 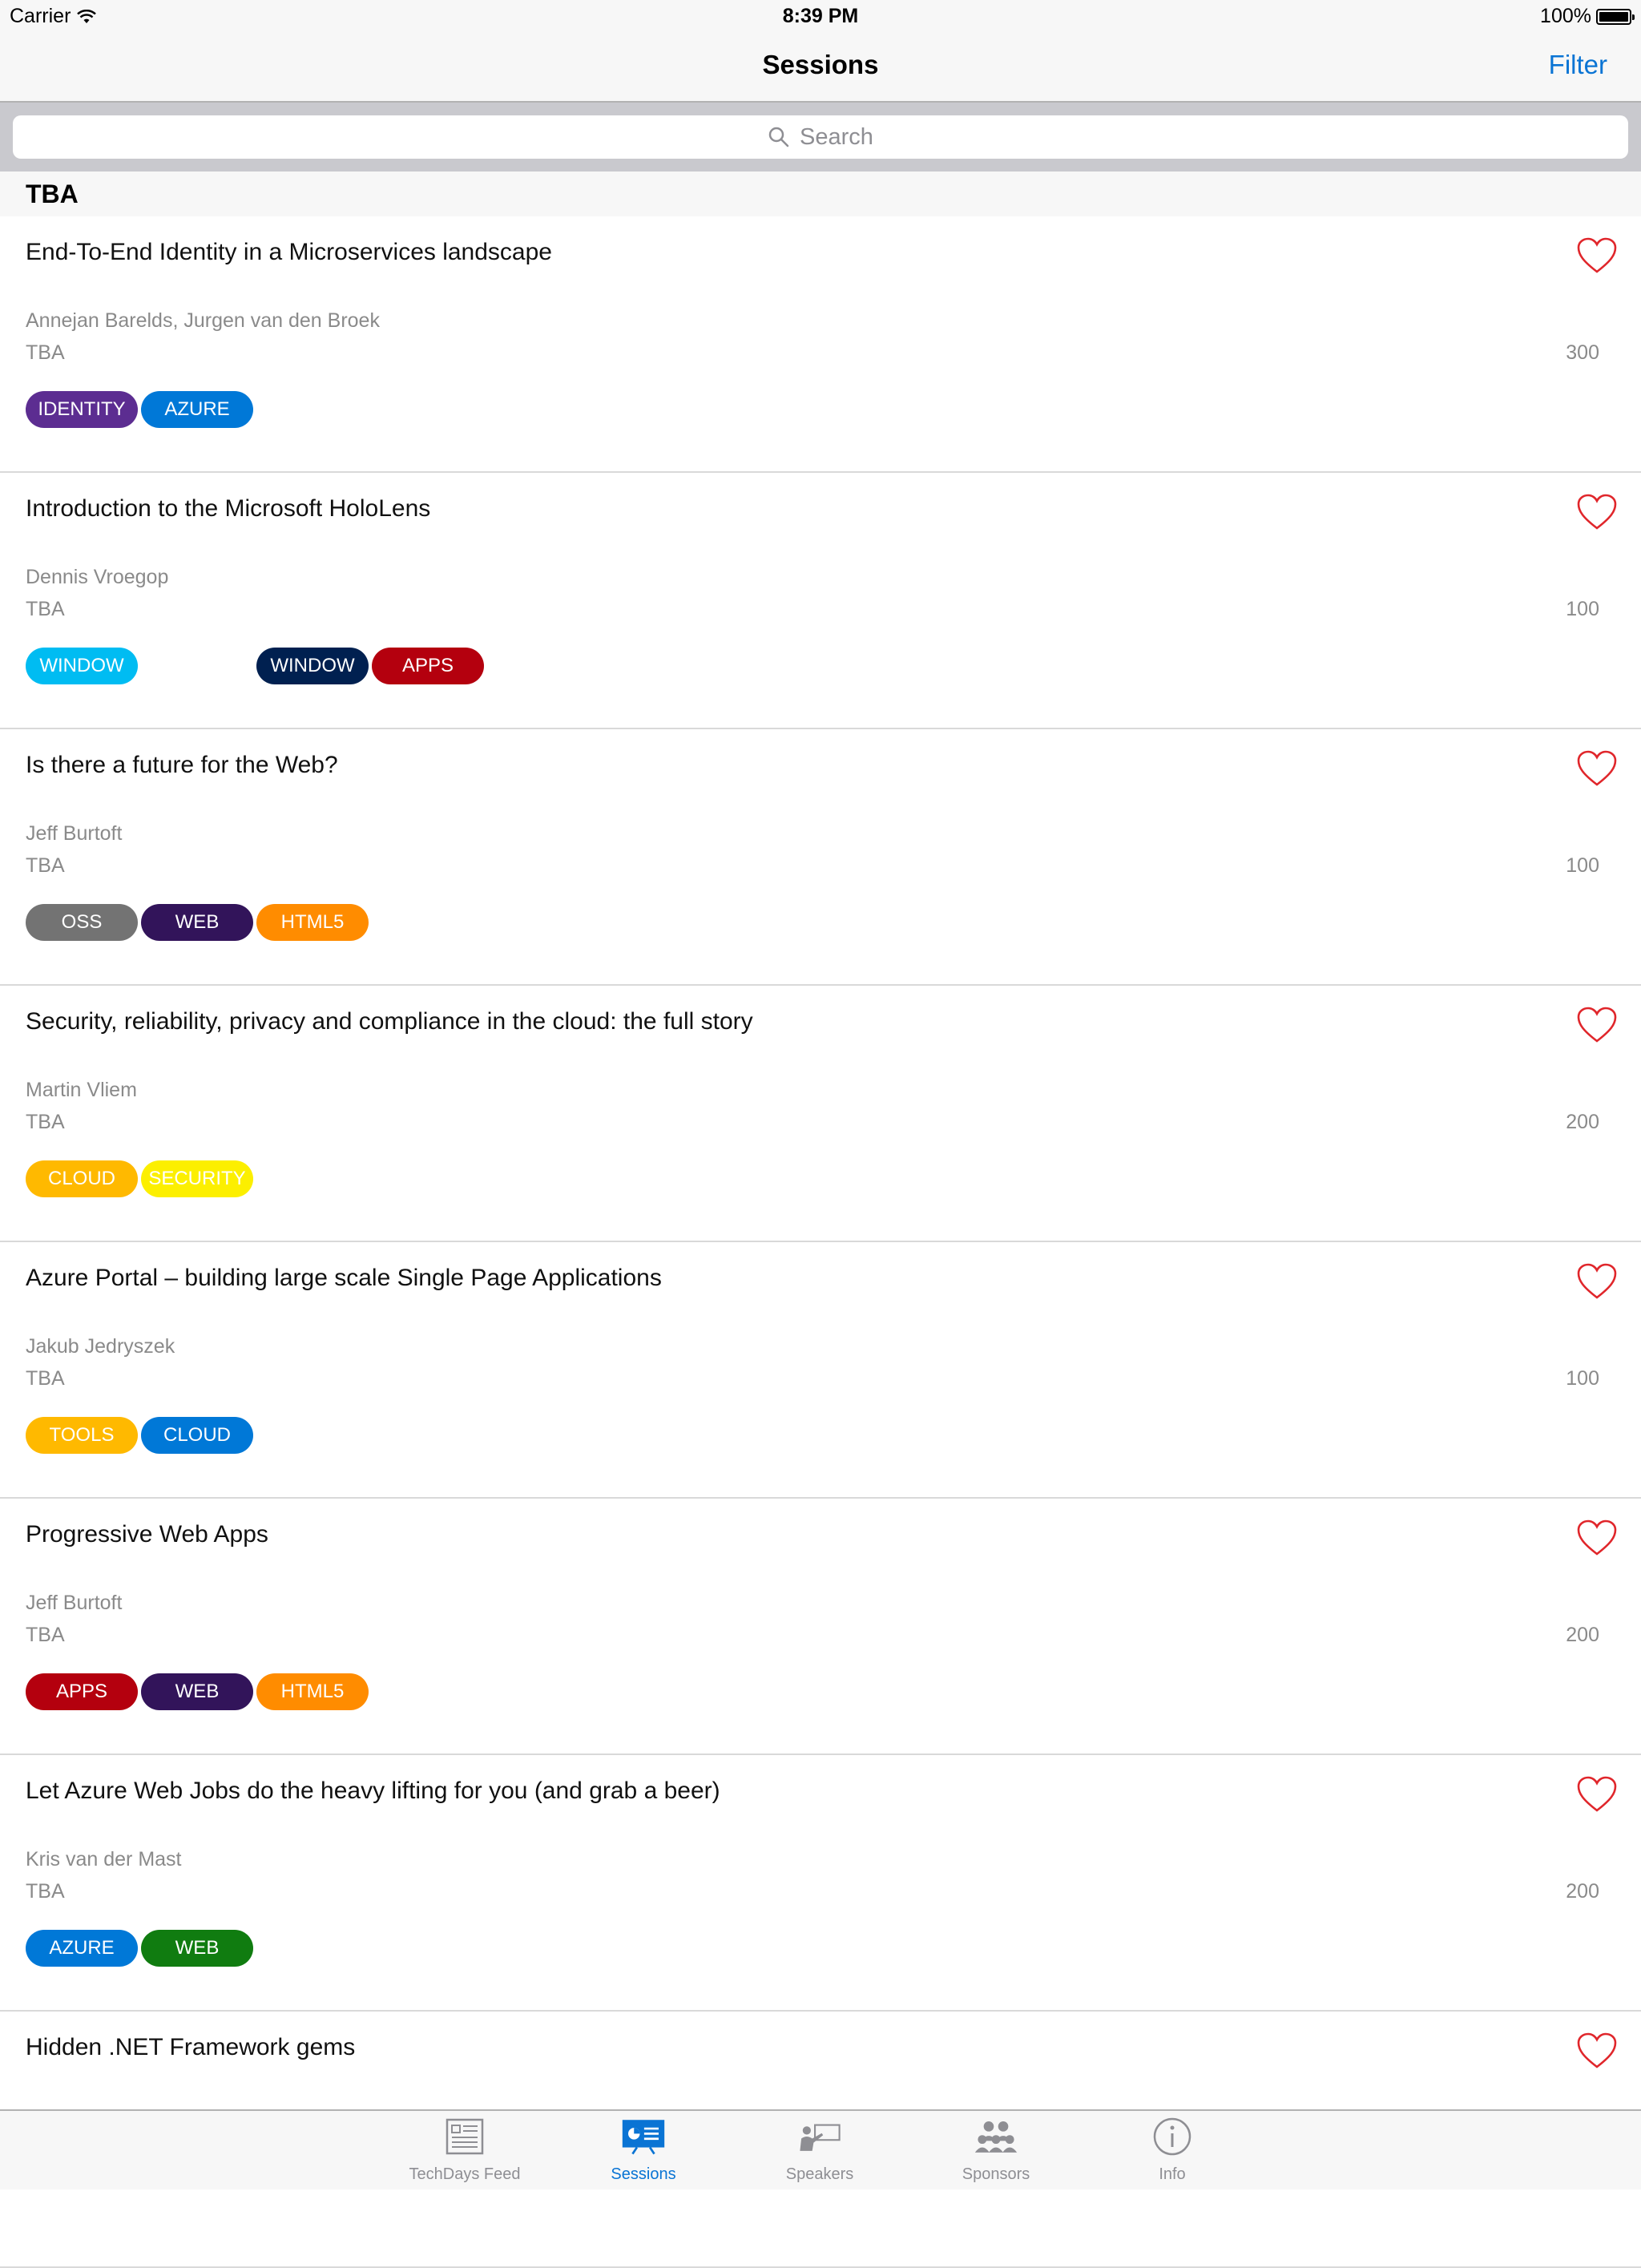 I want to click on search-bar: Search, so click(x=820, y=137).